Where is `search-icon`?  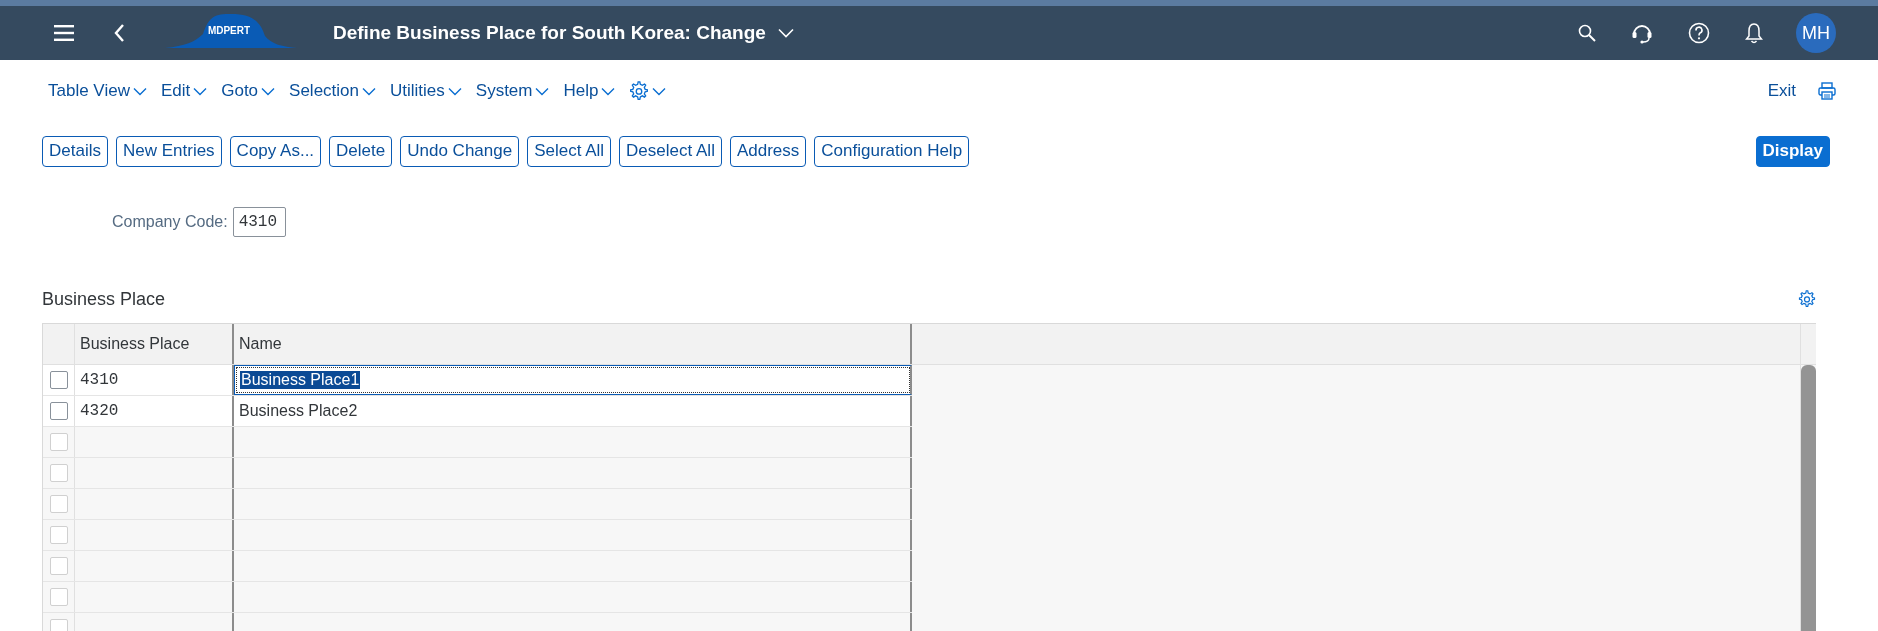
search-icon is located at coordinates (1587, 33).